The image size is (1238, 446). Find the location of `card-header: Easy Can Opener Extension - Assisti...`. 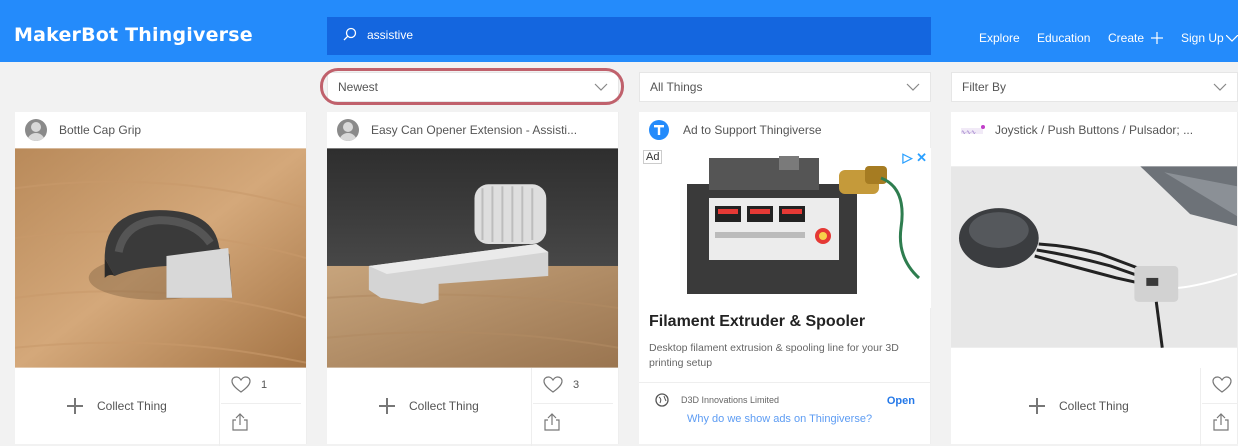

card-header: Easy Can Opener Extension - Assisti... is located at coordinates (472, 130).